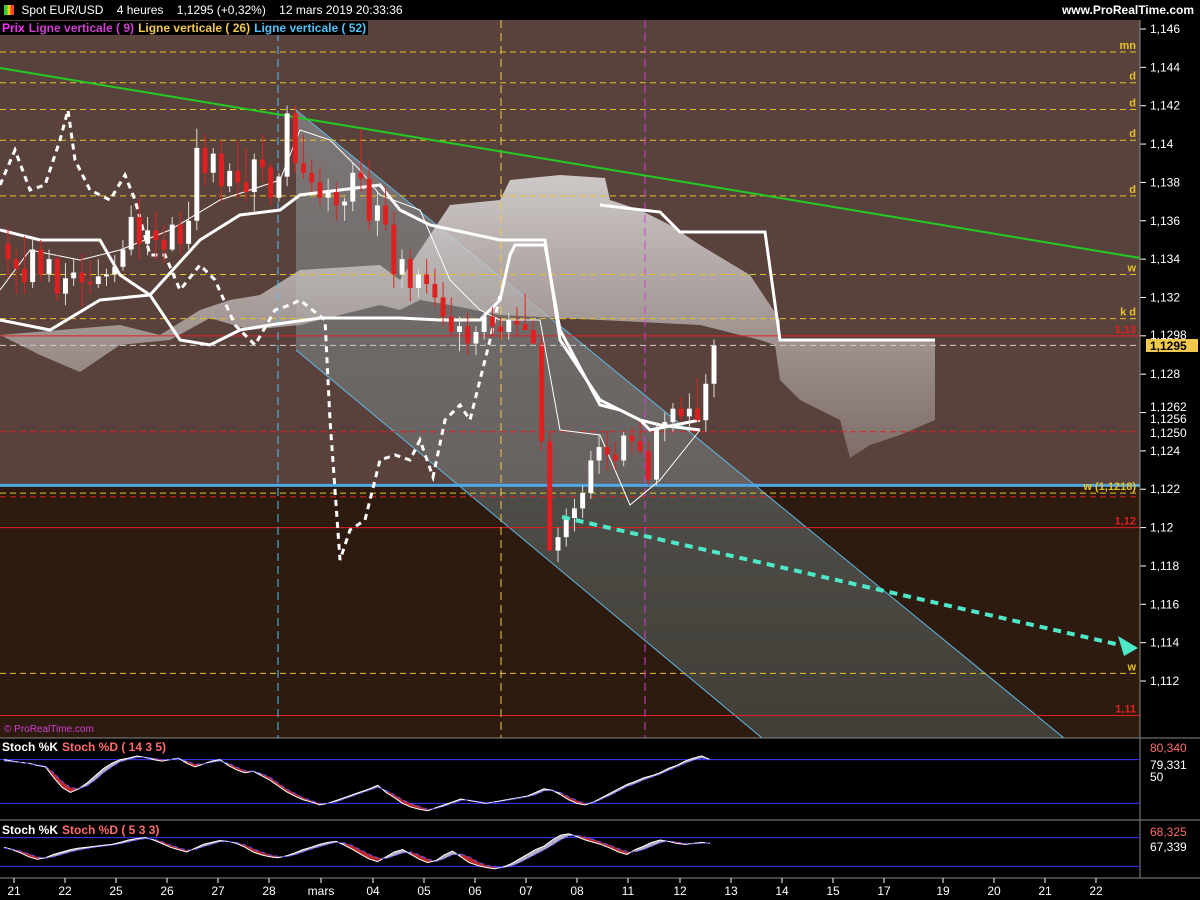 The image size is (1200, 900). What do you see at coordinates (1125, 522) in the screenshot?
I see `level-label: 1,12` at bounding box center [1125, 522].